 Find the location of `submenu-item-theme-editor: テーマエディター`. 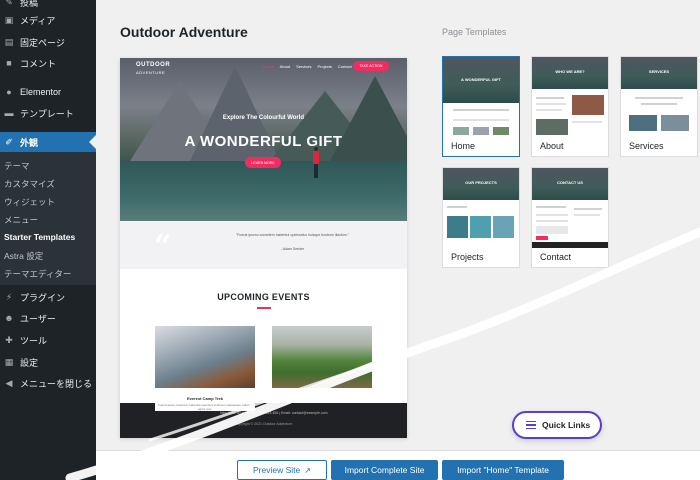

submenu-item-theme-editor: テーマエディター is located at coordinates (37, 274).